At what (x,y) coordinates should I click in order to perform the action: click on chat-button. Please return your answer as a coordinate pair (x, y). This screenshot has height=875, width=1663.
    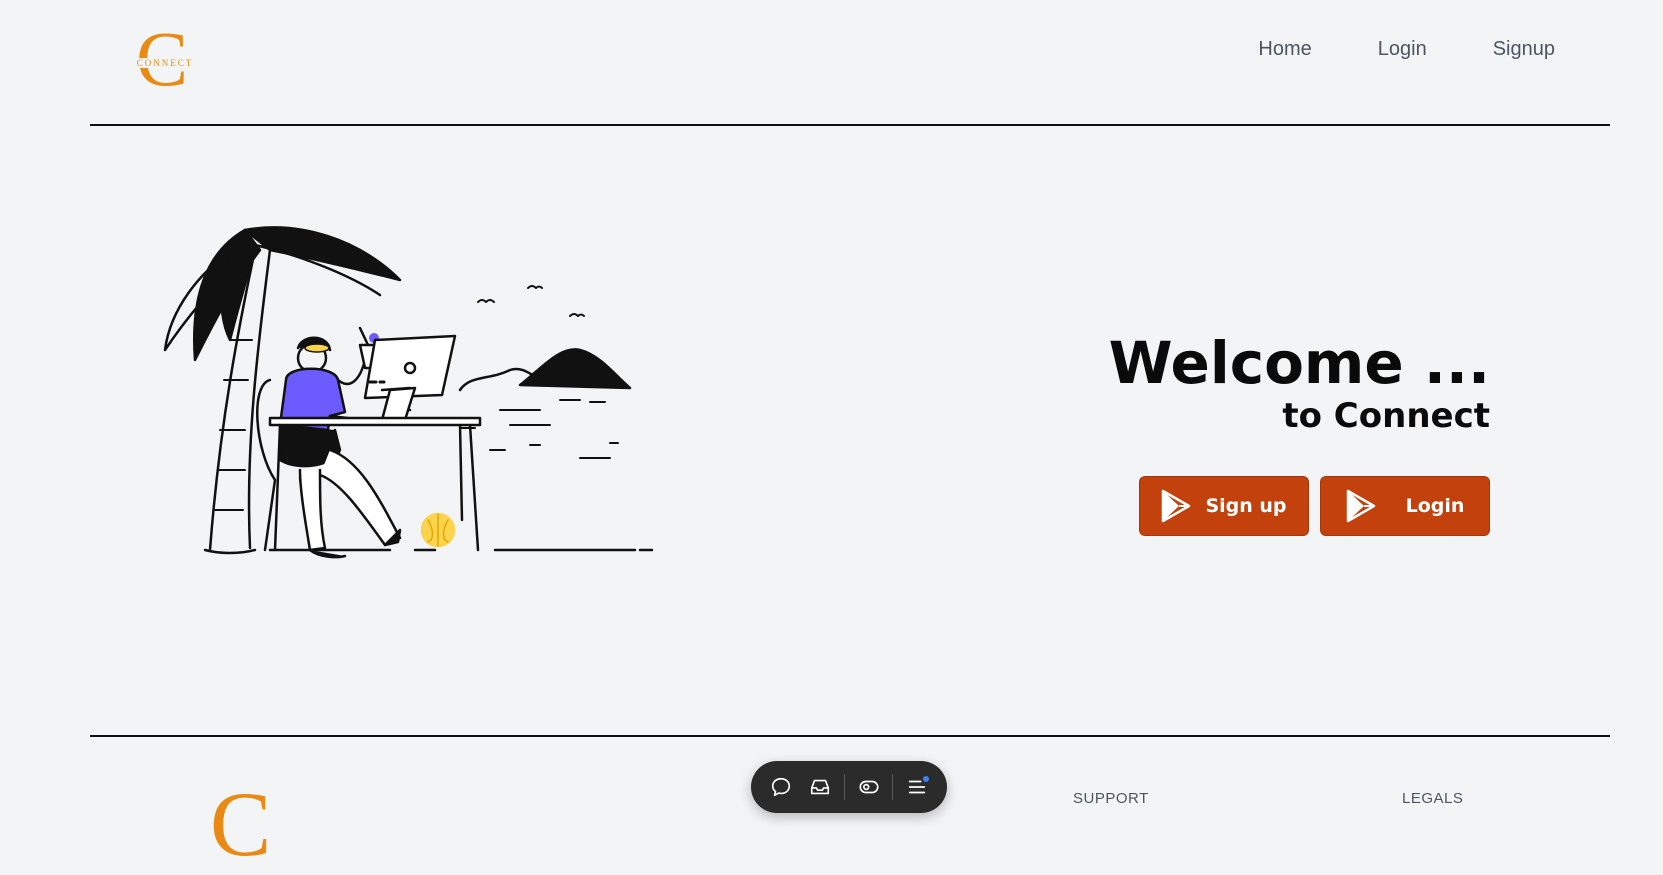
    Looking at the image, I should click on (781, 787).